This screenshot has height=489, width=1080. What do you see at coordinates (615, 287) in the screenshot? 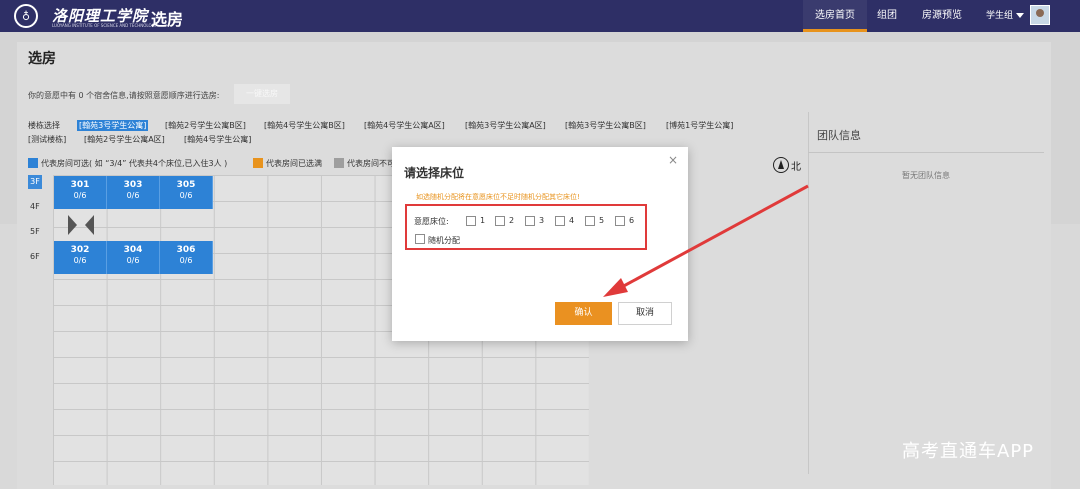
I see `arrow-head` at bounding box center [615, 287].